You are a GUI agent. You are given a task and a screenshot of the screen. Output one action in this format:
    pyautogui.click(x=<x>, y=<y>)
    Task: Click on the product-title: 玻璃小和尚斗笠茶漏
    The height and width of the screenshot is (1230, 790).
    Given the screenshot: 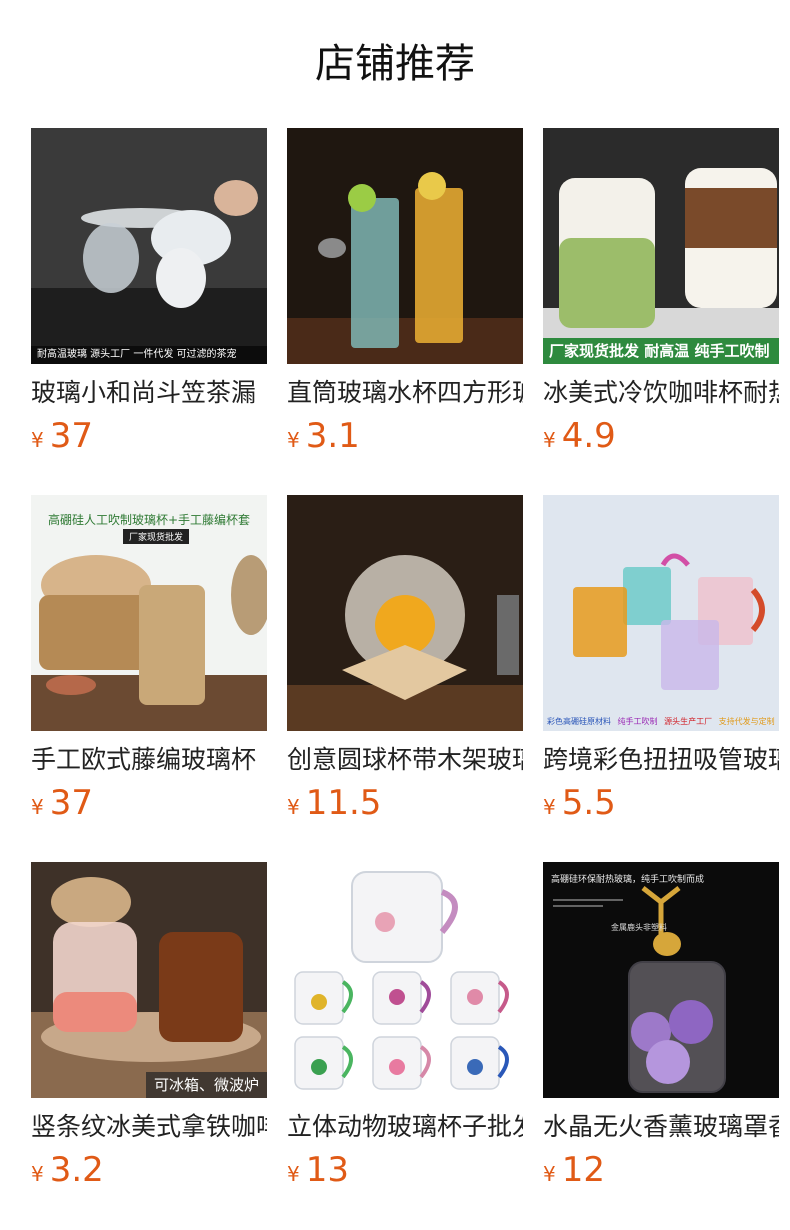 What is the action you would take?
    pyautogui.click(x=149, y=393)
    